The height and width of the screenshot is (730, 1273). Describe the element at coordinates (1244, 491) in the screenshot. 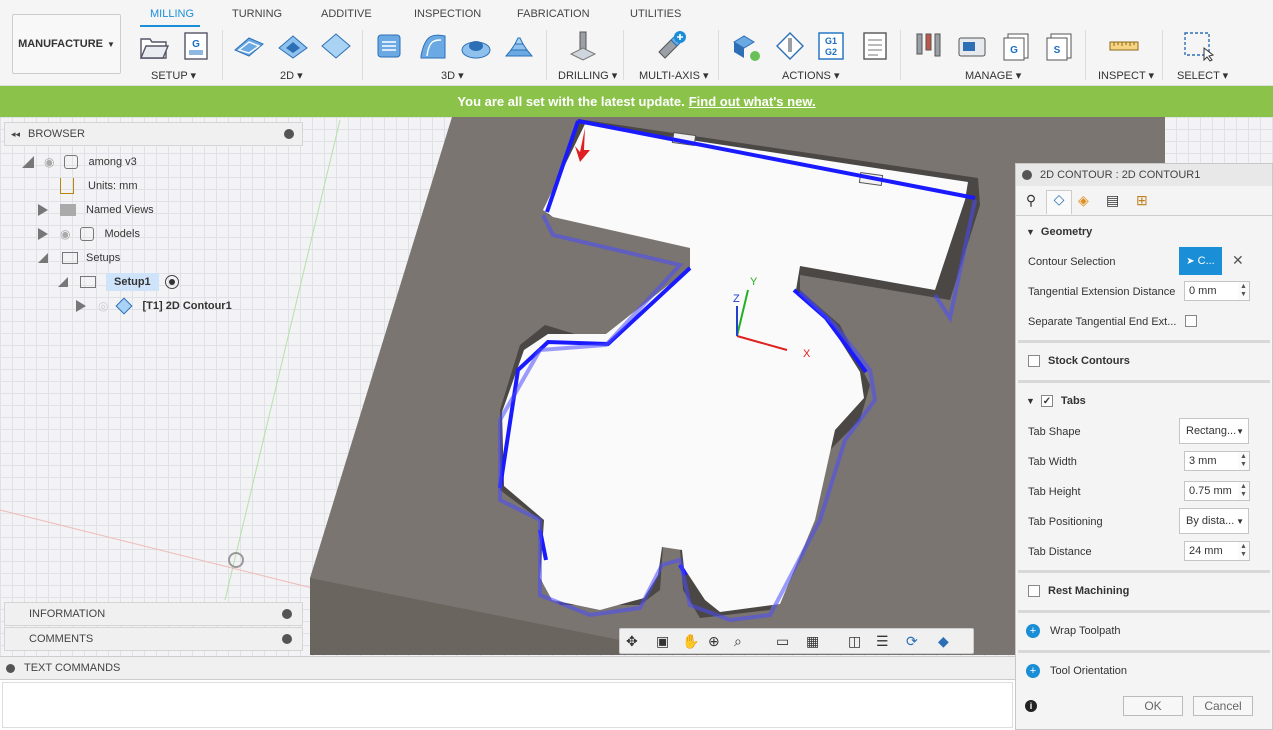

I see `tab-height-stepper: ▲ ▼` at that location.